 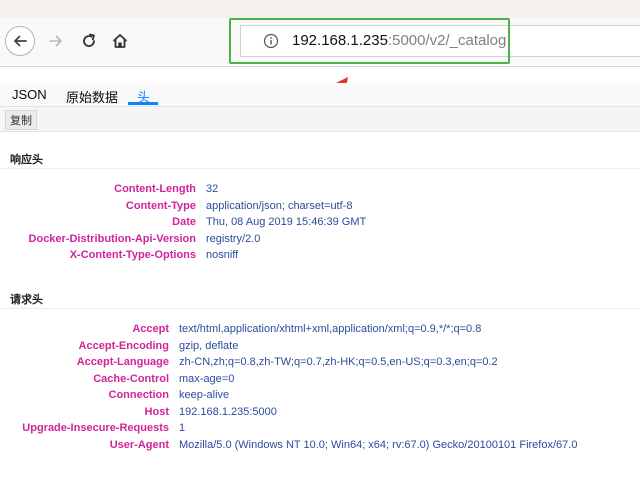 I want to click on header-row: Accept-Encoding gzip, deflate, so click(x=320, y=346).